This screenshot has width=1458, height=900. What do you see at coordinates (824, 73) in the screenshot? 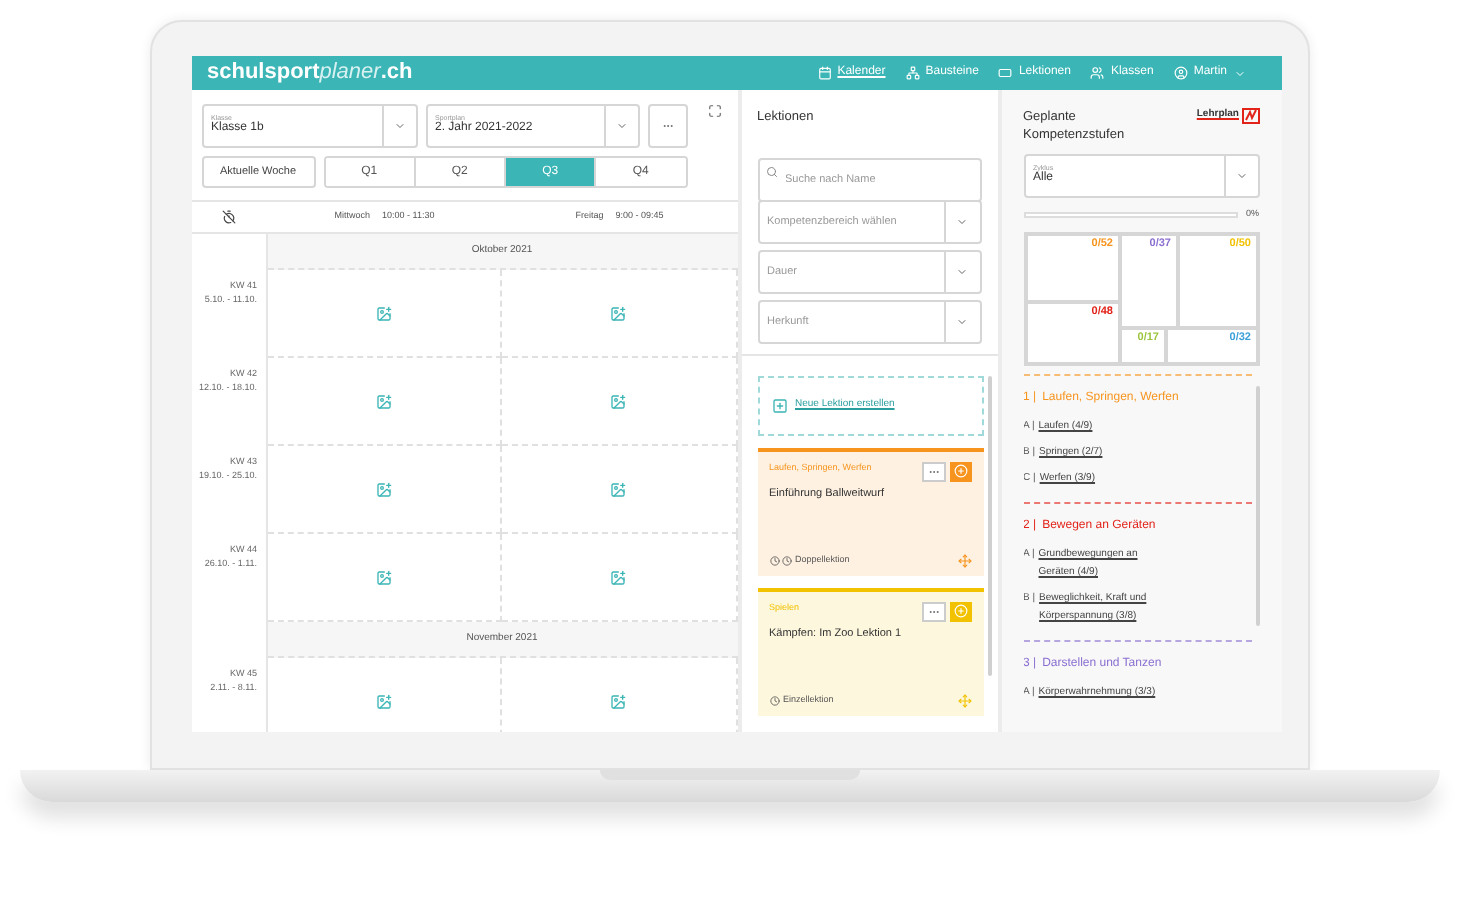
I see `calendar-icon` at bounding box center [824, 73].